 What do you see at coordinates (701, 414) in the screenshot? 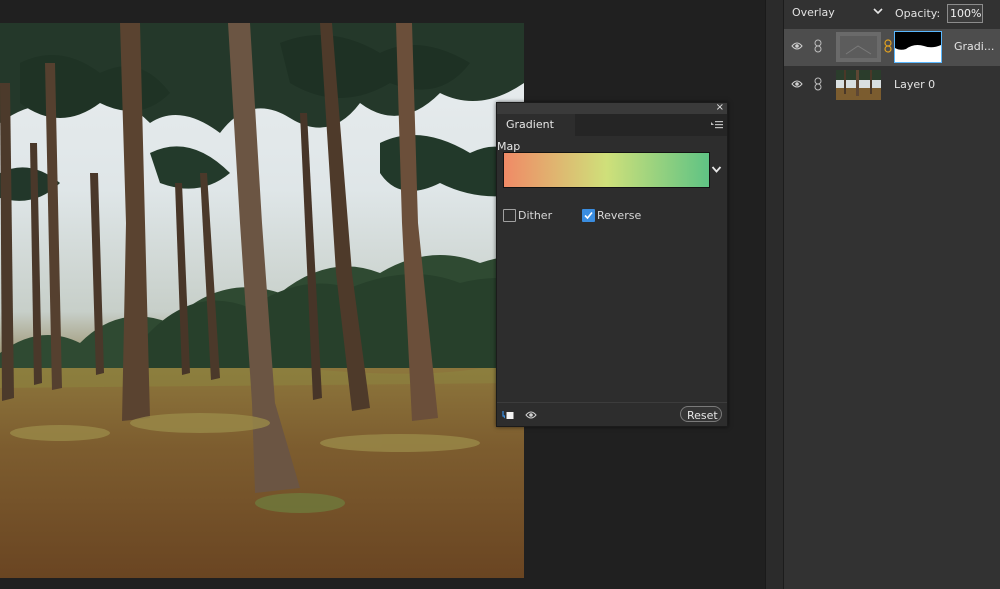
I see `reset-button: Reset` at bounding box center [701, 414].